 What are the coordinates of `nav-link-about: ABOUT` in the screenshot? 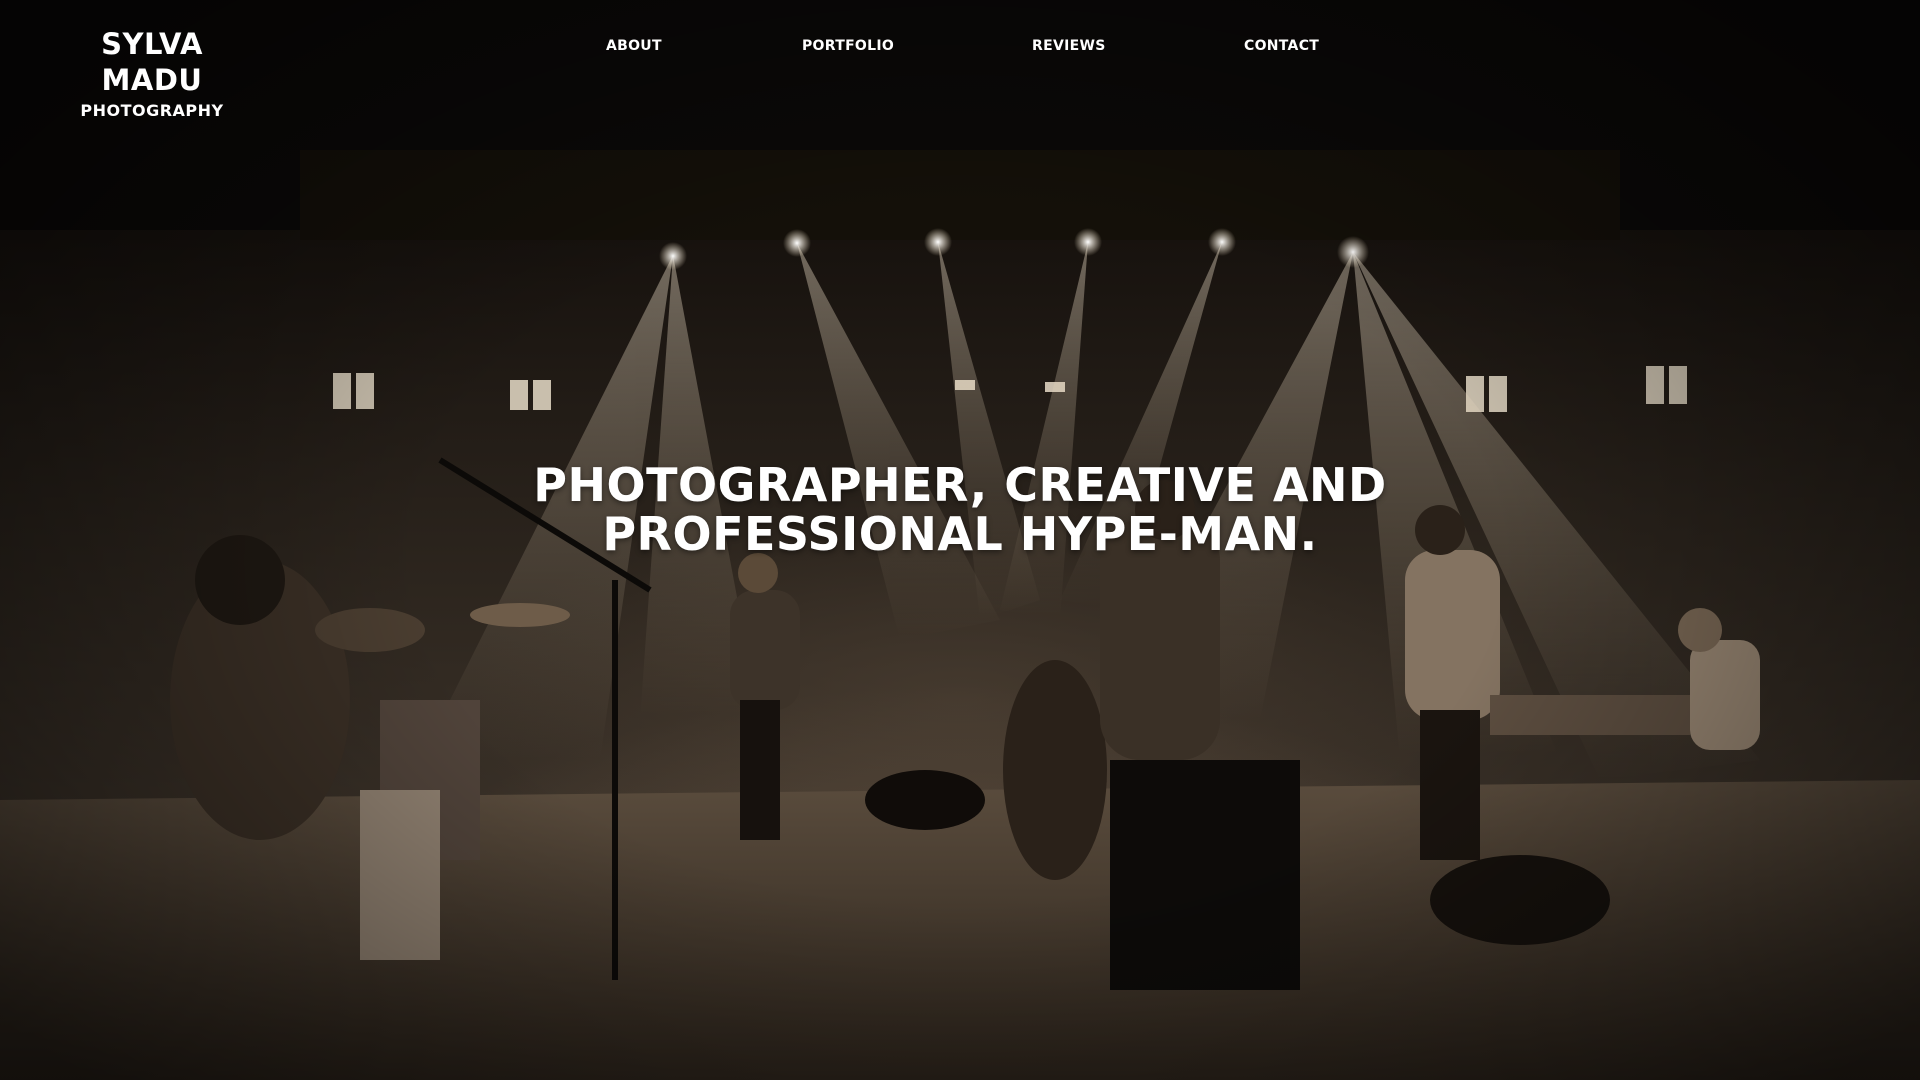 It's located at (634, 46).